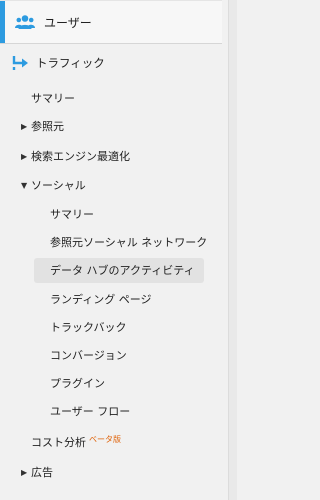 Image resolution: width=320 pixels, height=500 pixels. Describe the element at coordinates (110, 98) in the screenshot. I see `nav-item-summary: サマリー` at that location.